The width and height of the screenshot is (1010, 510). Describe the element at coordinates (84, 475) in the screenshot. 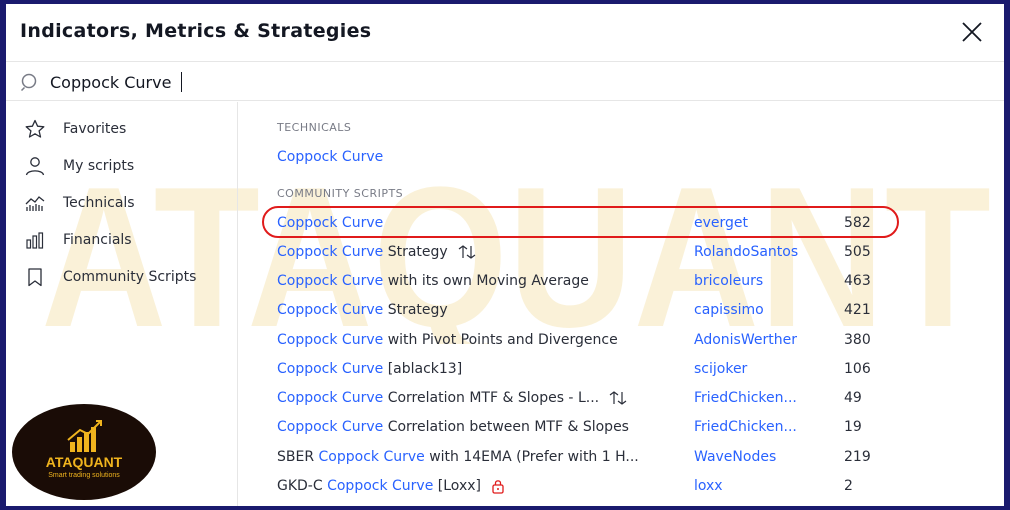

I see `logo-tagline: Smart trading solutions` at that location.